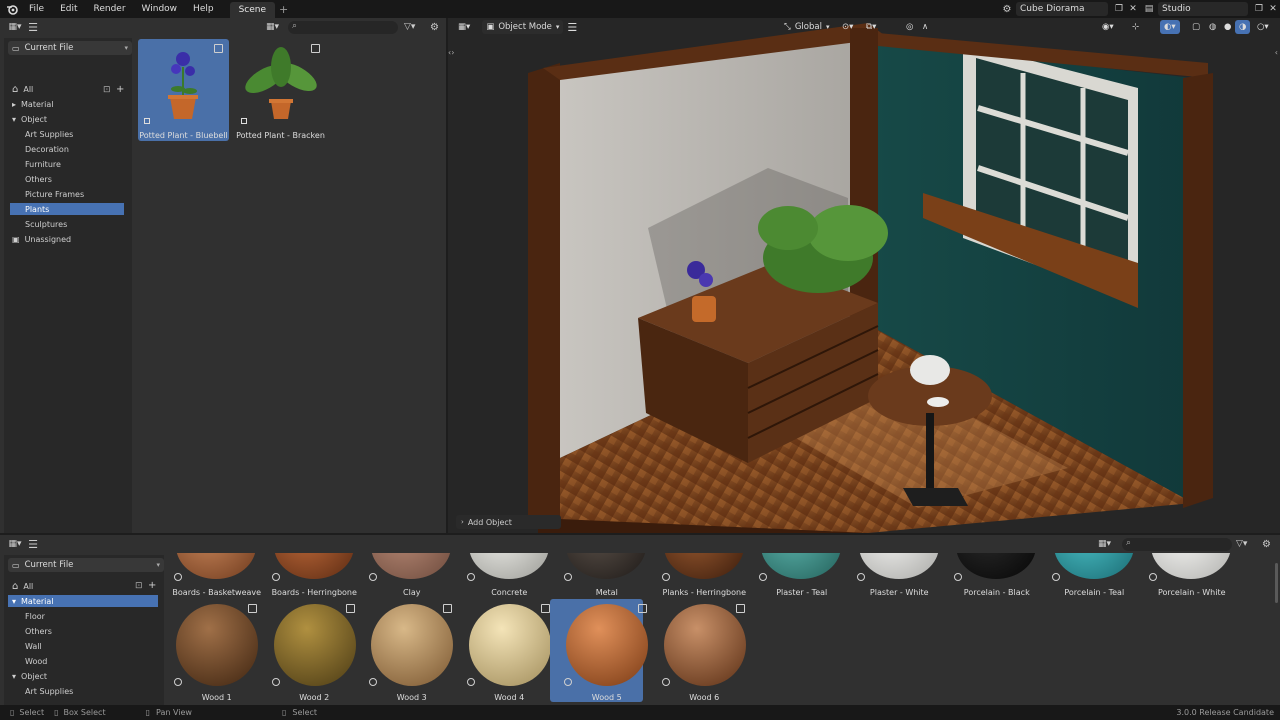  I want to click on bottom-search-input: ⌕, so click(1177, 544).